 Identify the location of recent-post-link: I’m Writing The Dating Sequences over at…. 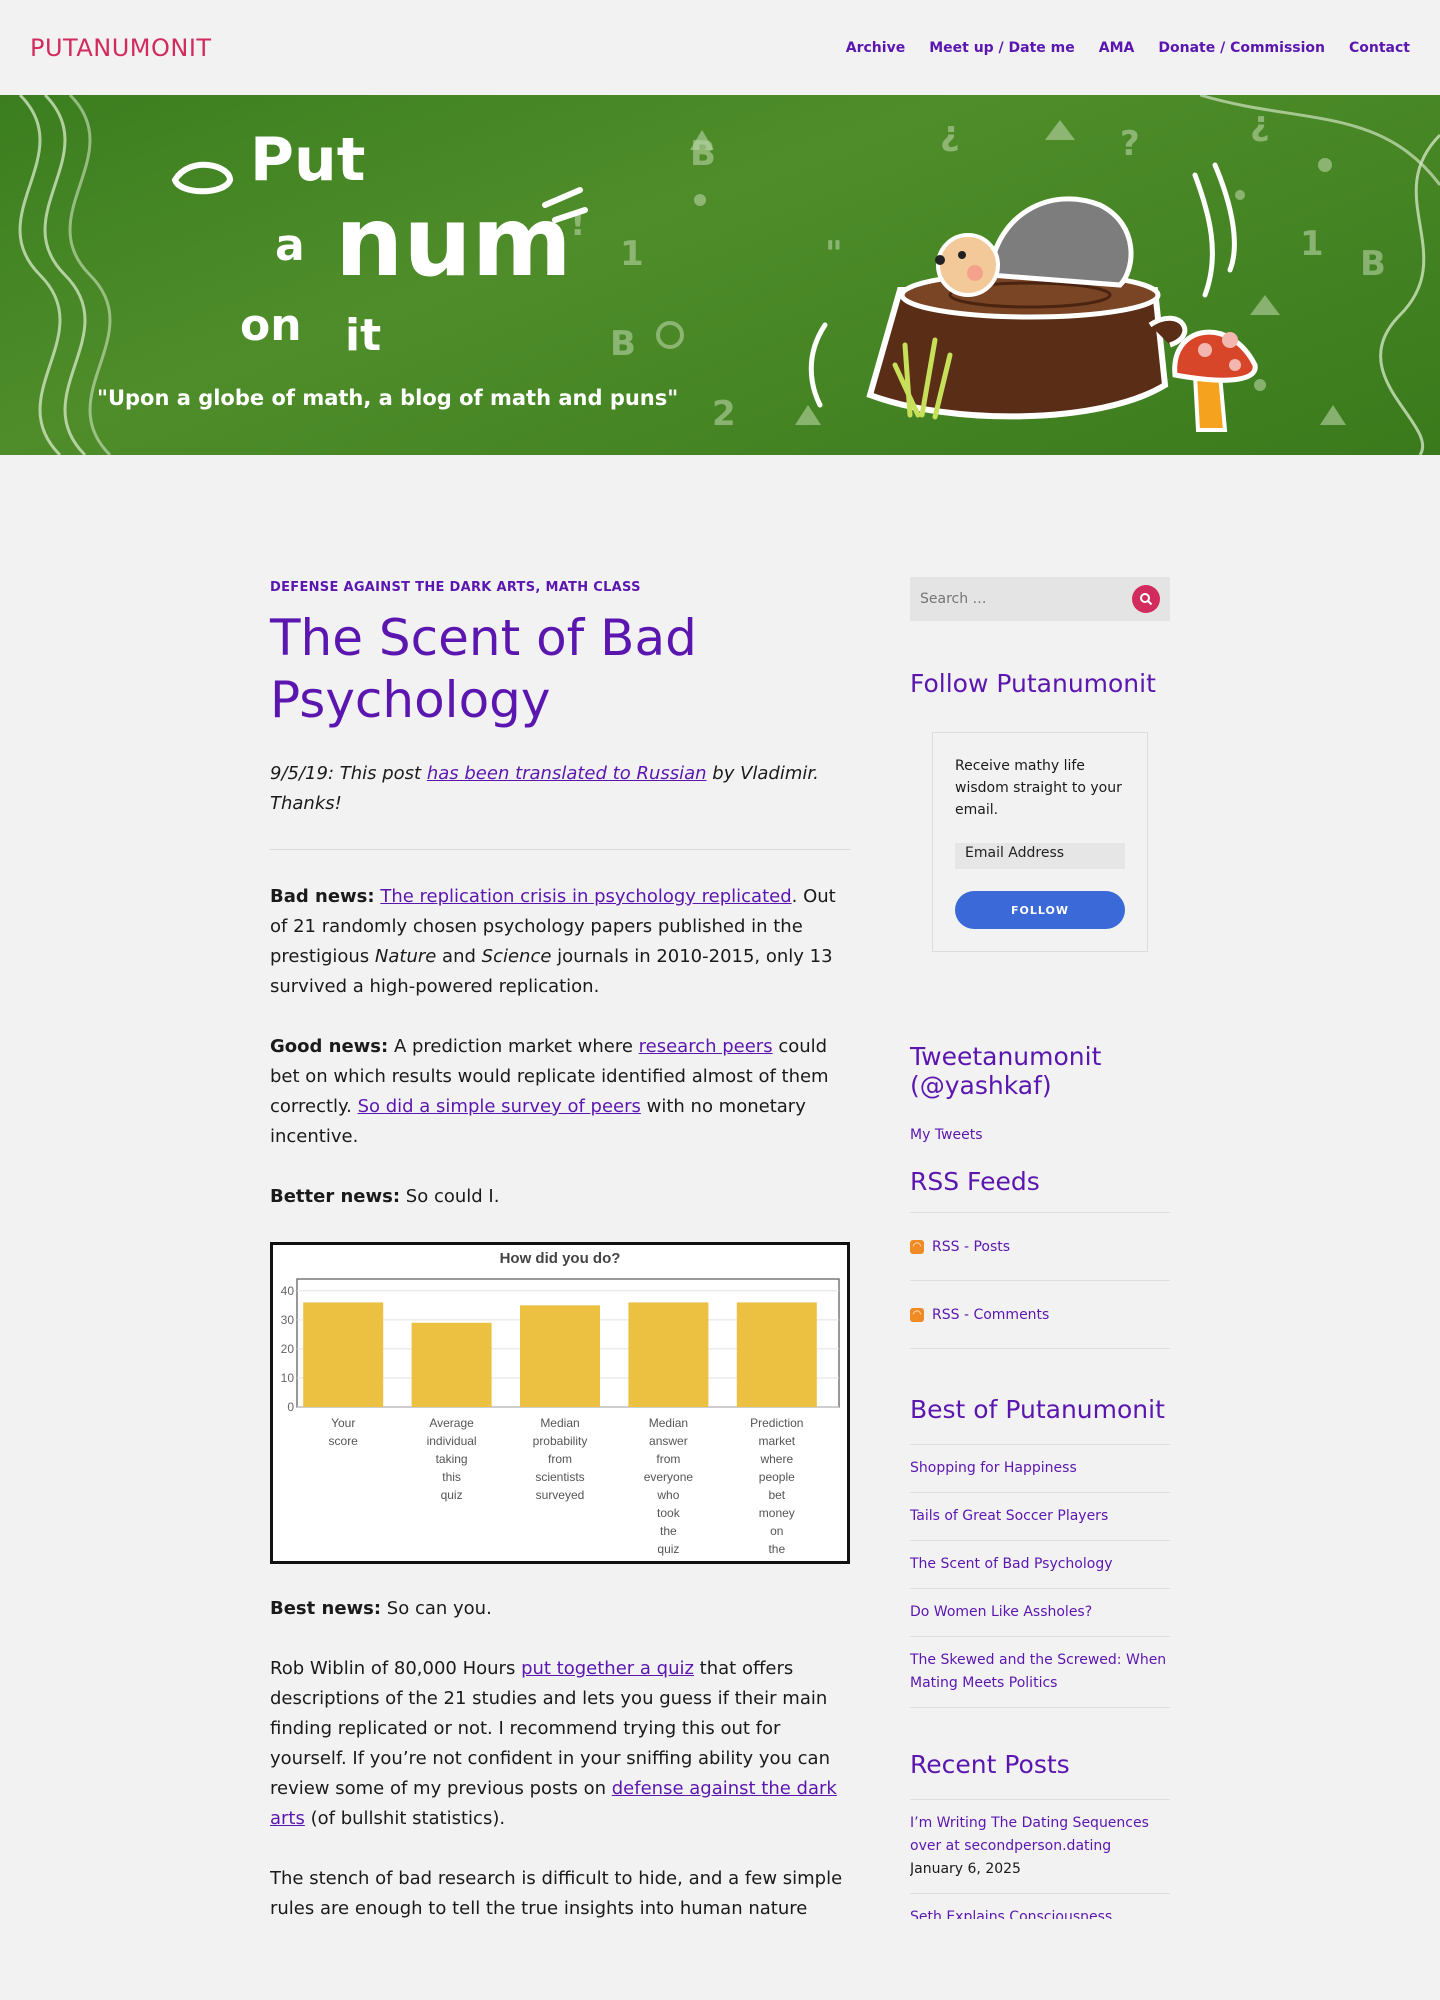
(1029, 1834).